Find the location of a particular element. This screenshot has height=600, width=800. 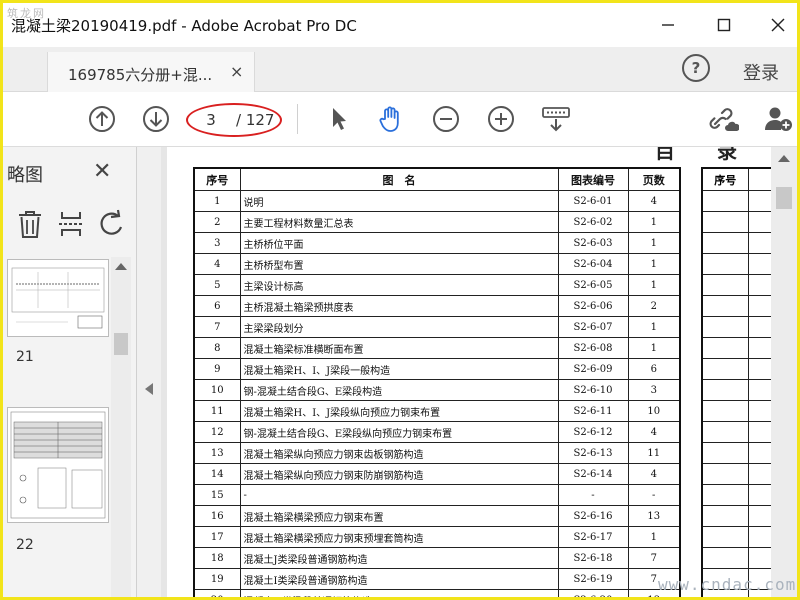

hand-icon is located at coordinates (389, 119).